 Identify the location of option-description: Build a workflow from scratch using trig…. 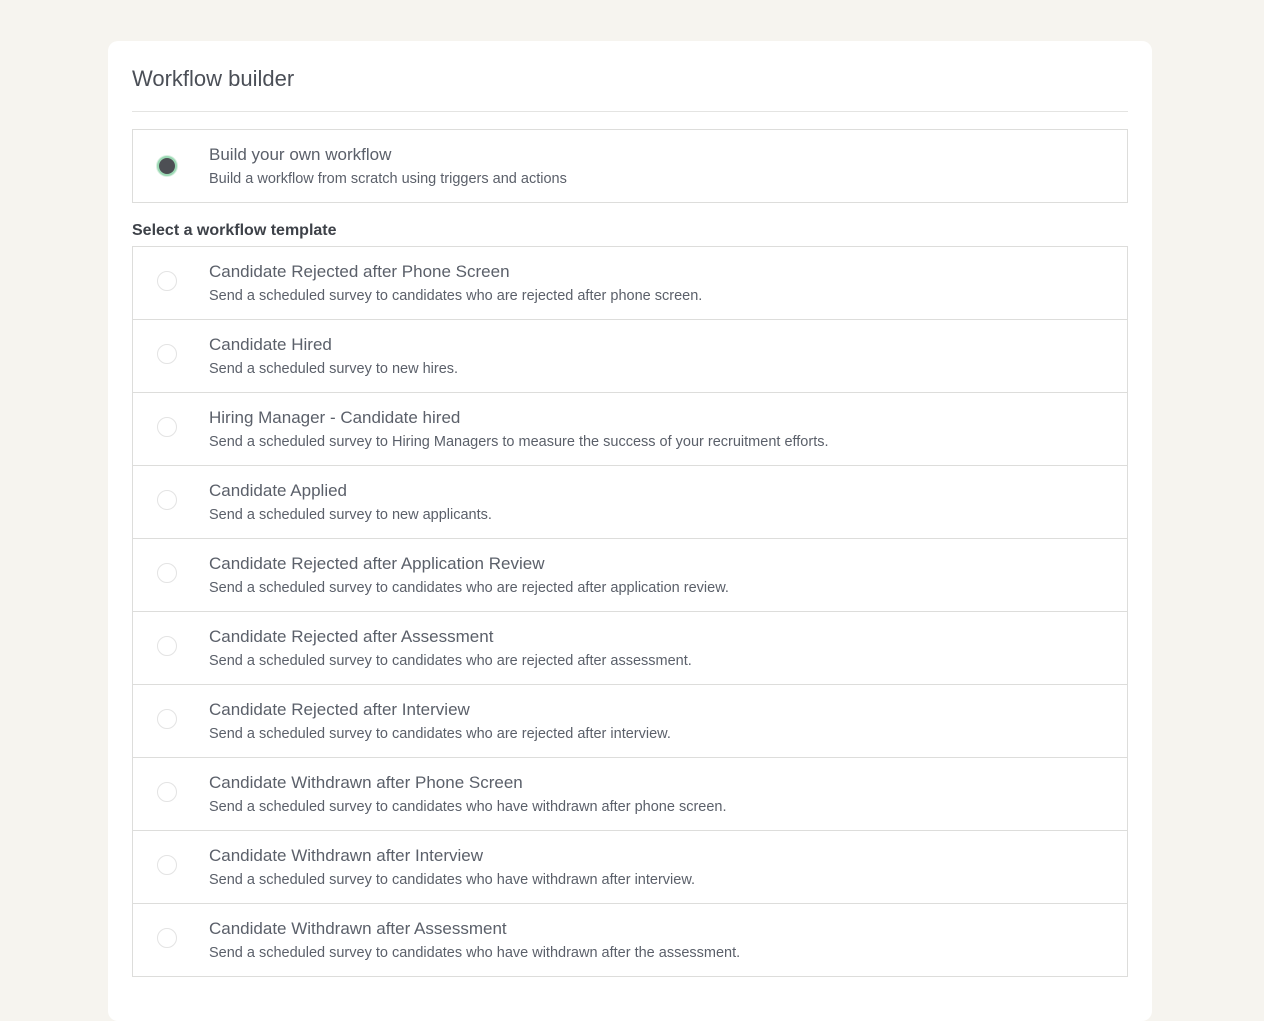
(388, 178).